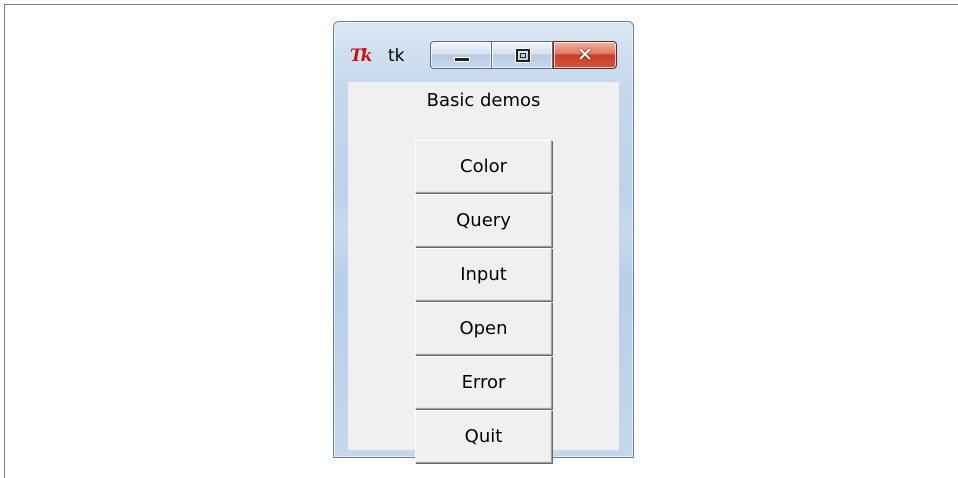  Describe the element at coordinates (483, 100) in the screenshot. I see `heading-label: Basic demos` at that location.